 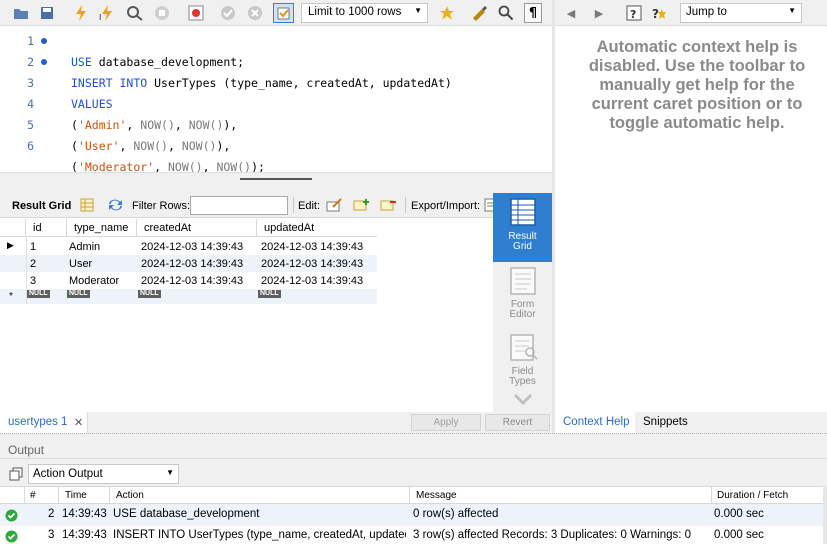 What do you see at coordinates (309, 206) in the screenshot?
I see `edit-label: Edit:` at bounding box center [309, 206].